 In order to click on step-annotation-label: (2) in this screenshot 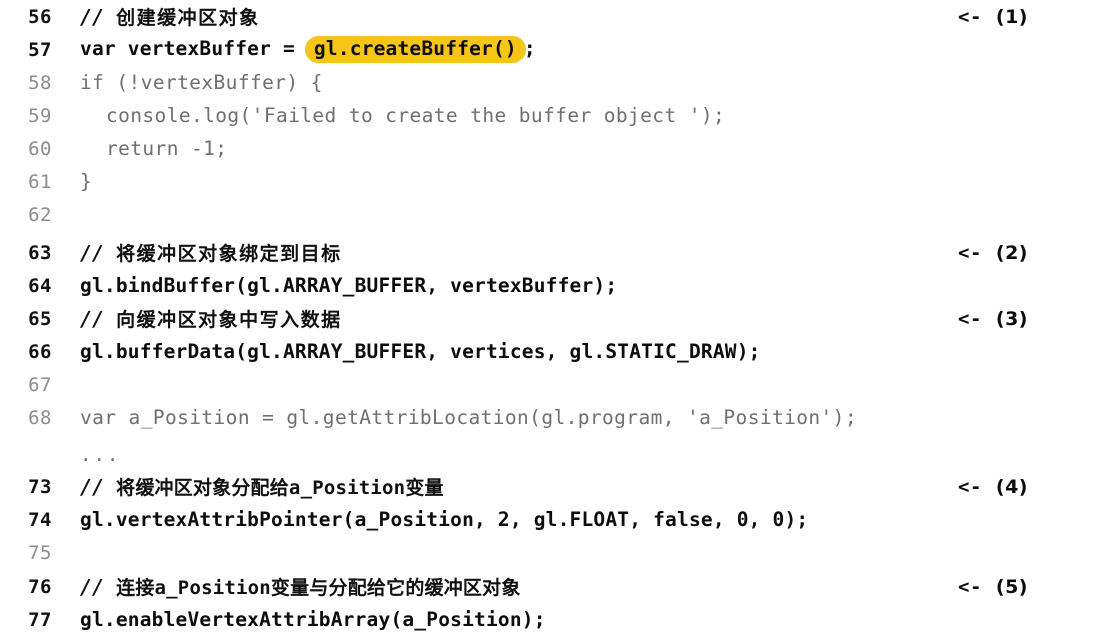, I will do `click(1011, 252)`.